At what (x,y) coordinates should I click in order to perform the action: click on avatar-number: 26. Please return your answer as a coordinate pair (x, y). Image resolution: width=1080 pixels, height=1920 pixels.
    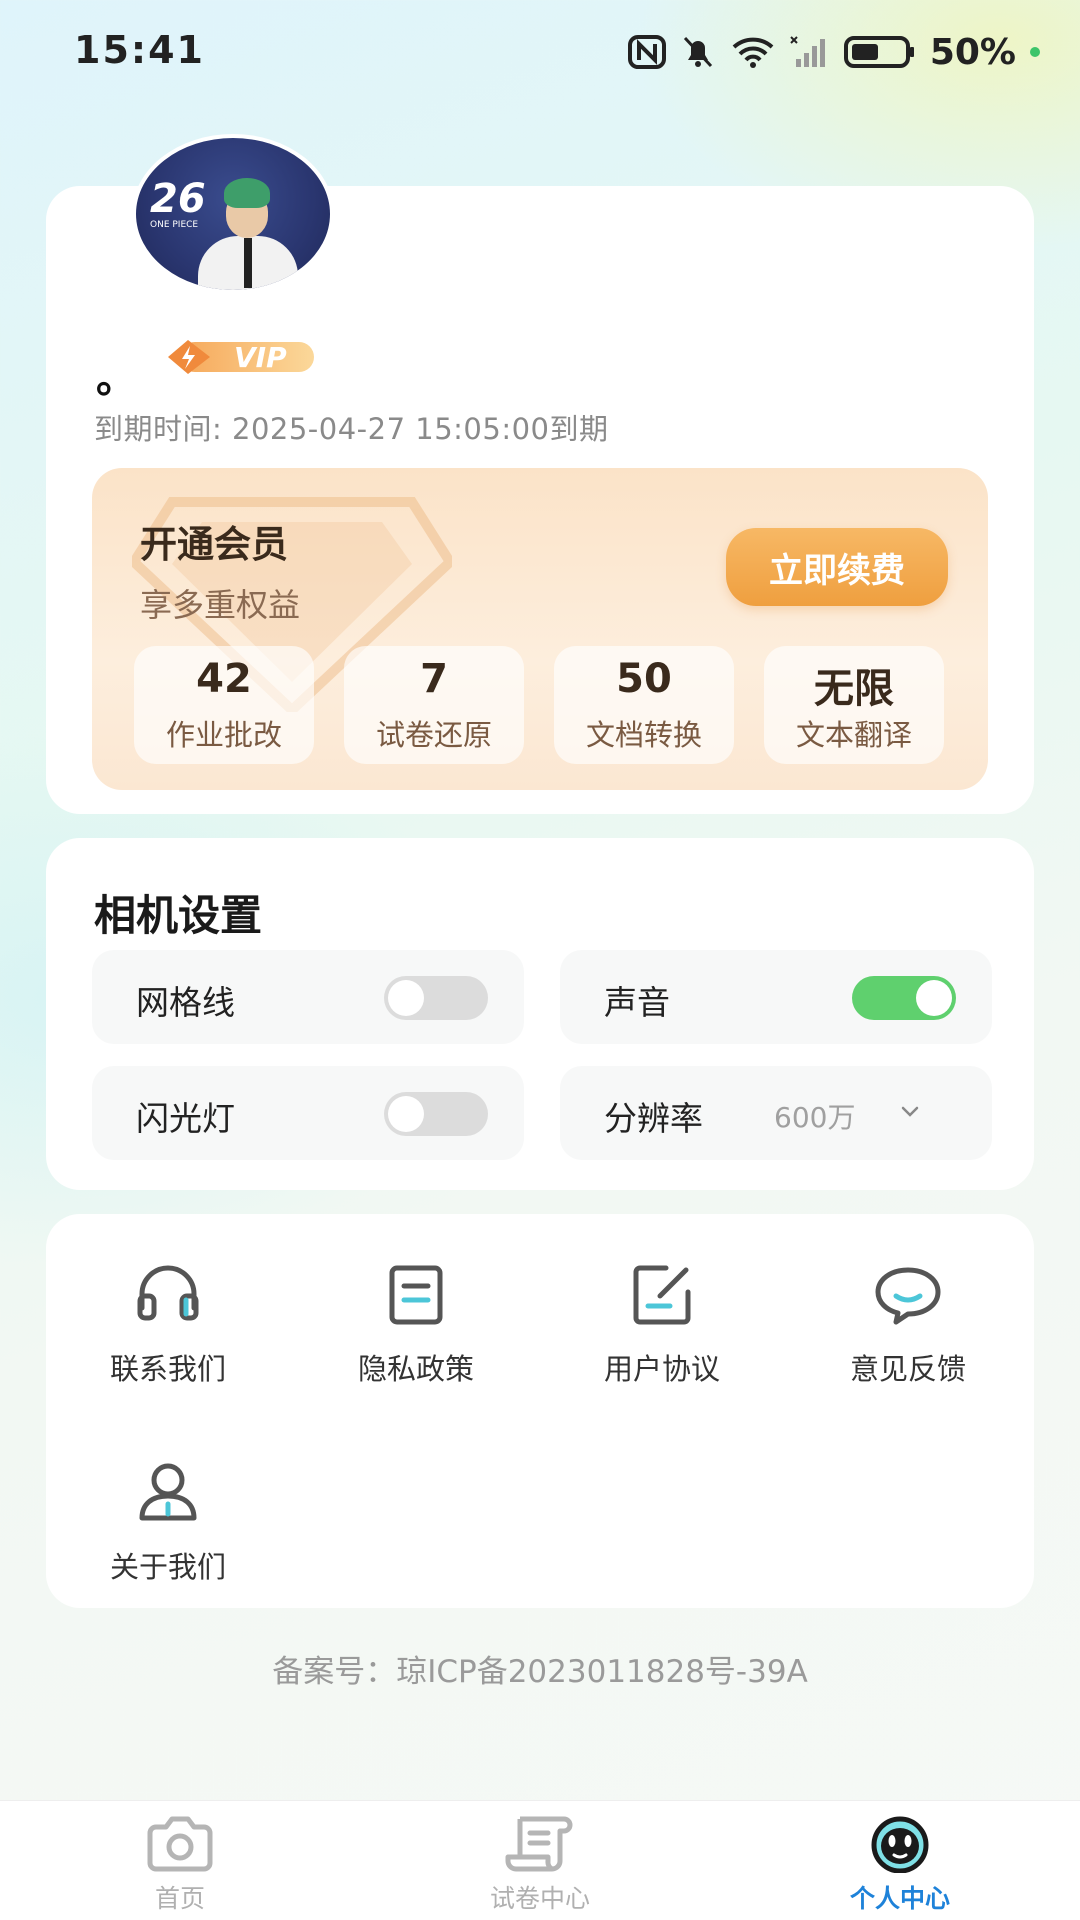
    Looking at the image, I should click on (178, 199).